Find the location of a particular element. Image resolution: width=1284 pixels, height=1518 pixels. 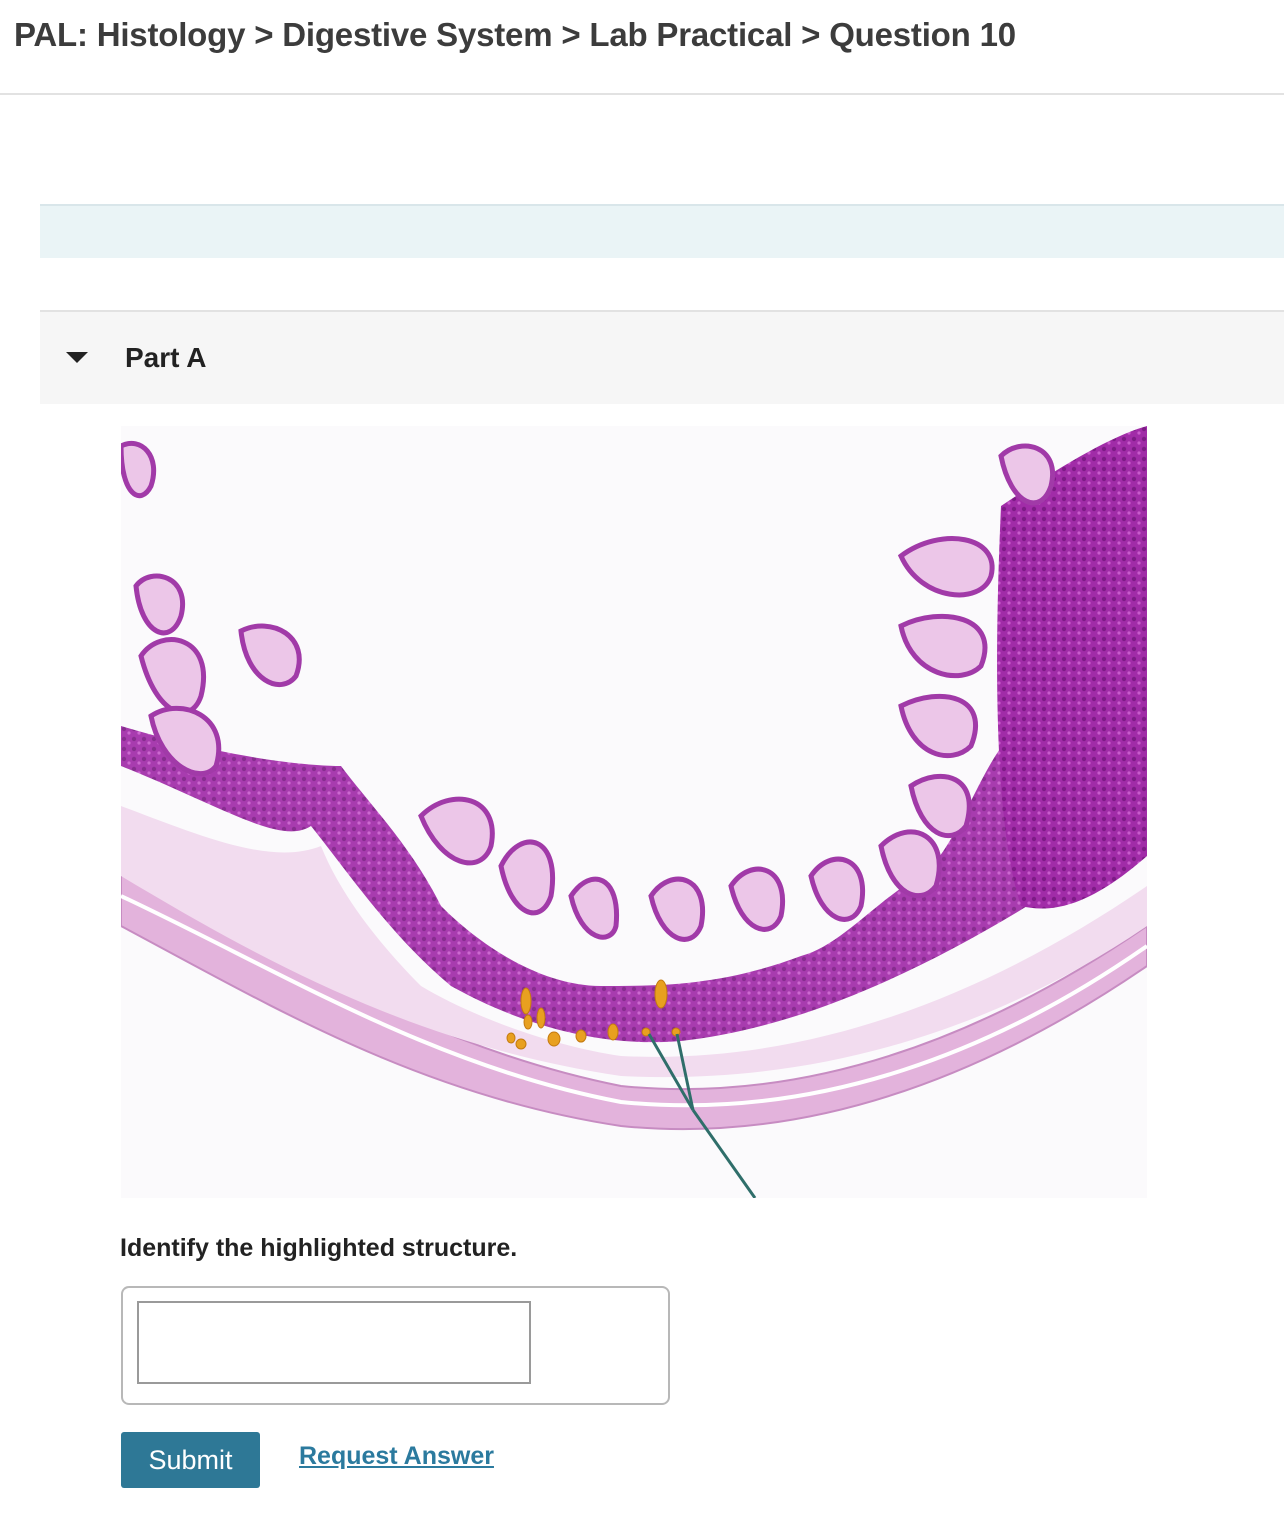

answer-container is located at coordinates (395, 1345).